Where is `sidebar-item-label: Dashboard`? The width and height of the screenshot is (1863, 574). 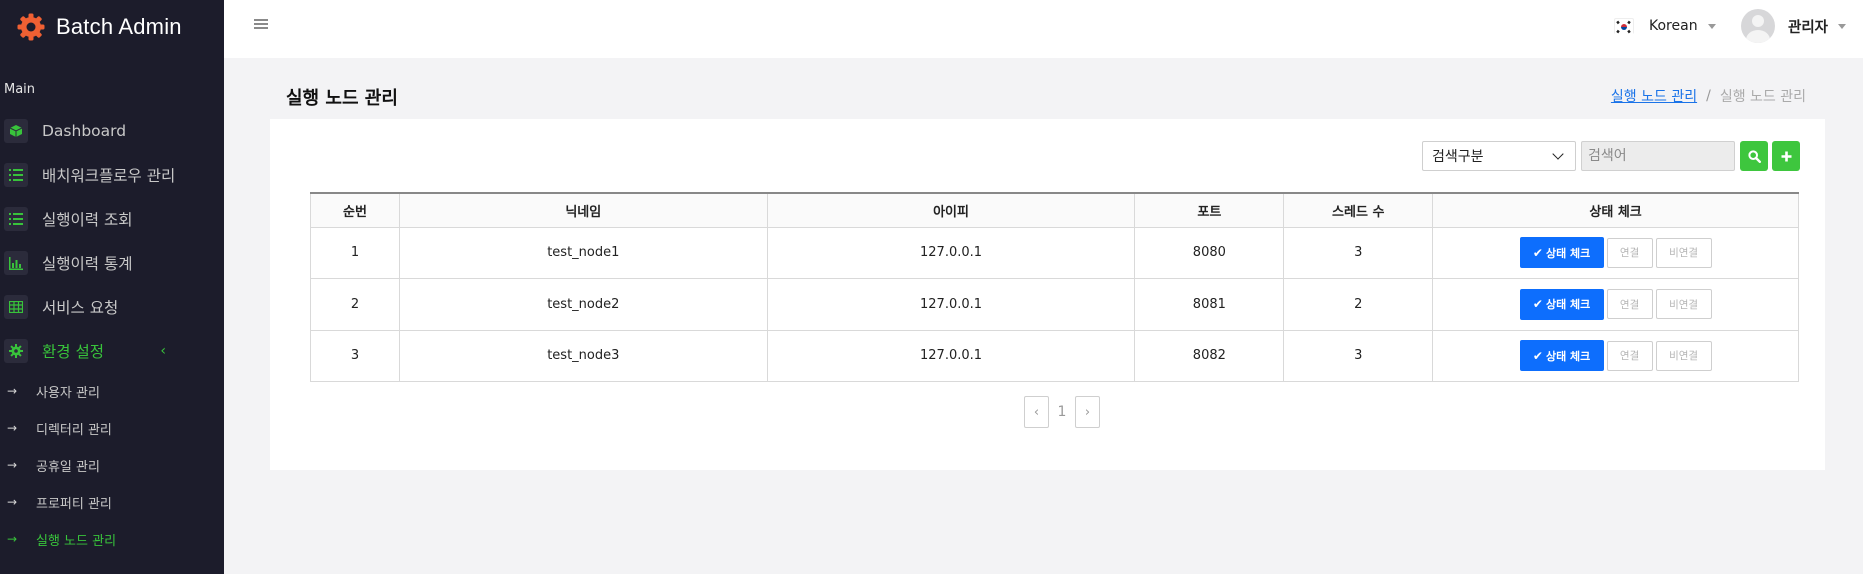
sidebar-item-label: Dashboard is located at coordinates (84, 131).